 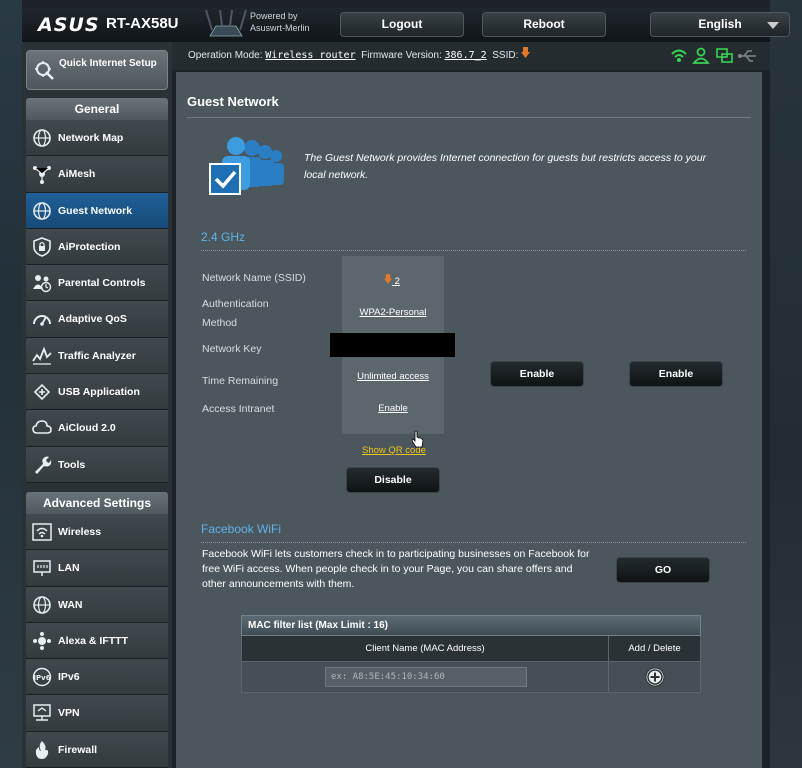 I want to click on usb-icon, so click(x=747, y=56).